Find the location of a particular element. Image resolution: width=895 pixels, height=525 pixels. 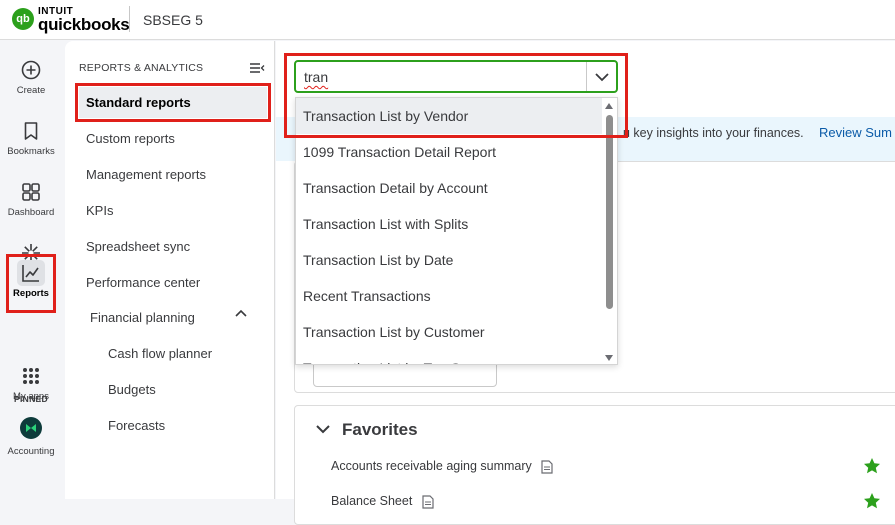

subnav-standard-reports: Standard reports is located at coordinates (138, 102).